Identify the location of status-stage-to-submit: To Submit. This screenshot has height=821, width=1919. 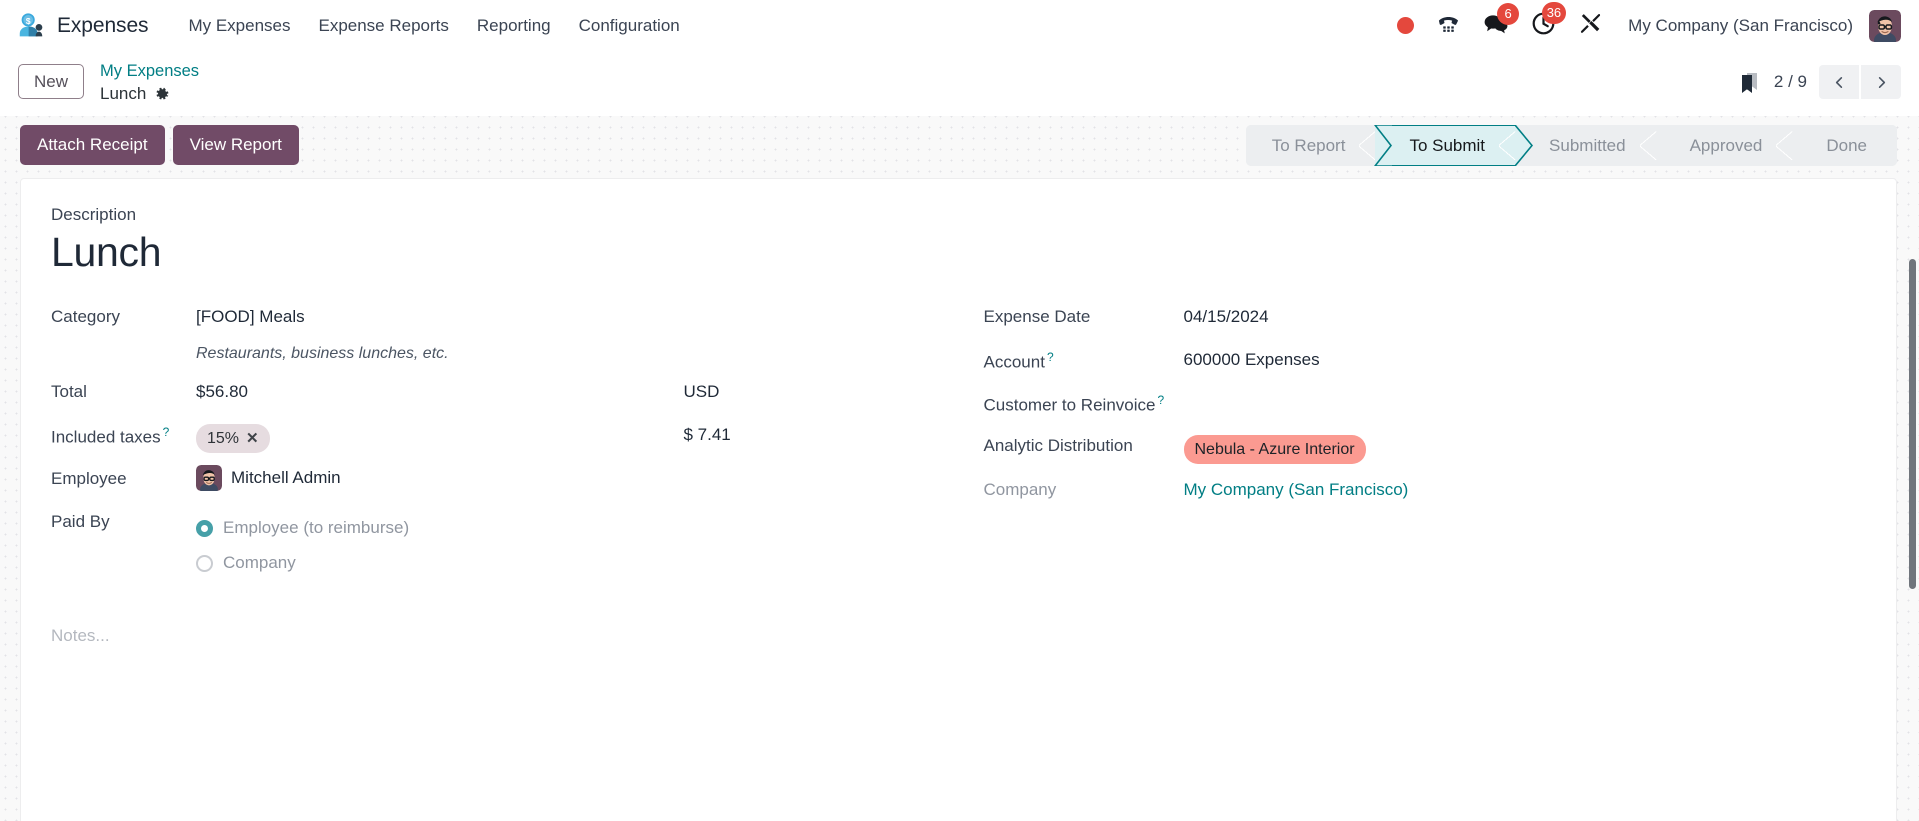
(1454, 145).